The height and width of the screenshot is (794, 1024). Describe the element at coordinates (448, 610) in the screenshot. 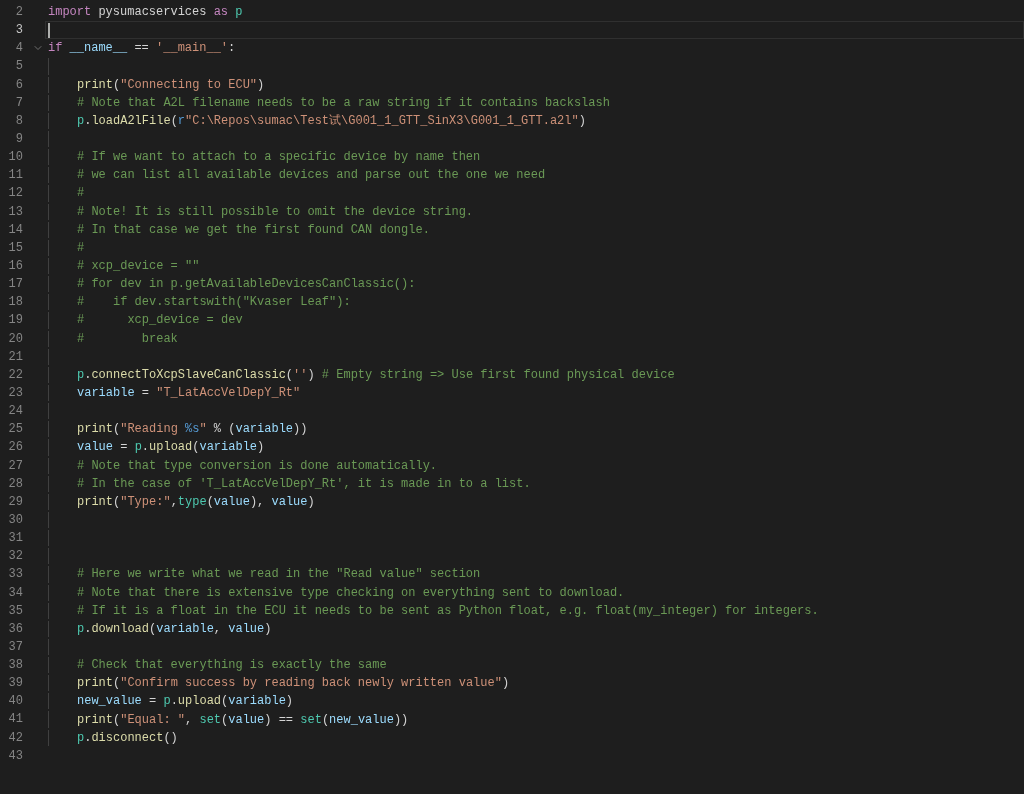

I see `code-line: # If it is a float in the ECU it needs to be sent as Python float, e.g. float(my_integer) for integers.` at that location.